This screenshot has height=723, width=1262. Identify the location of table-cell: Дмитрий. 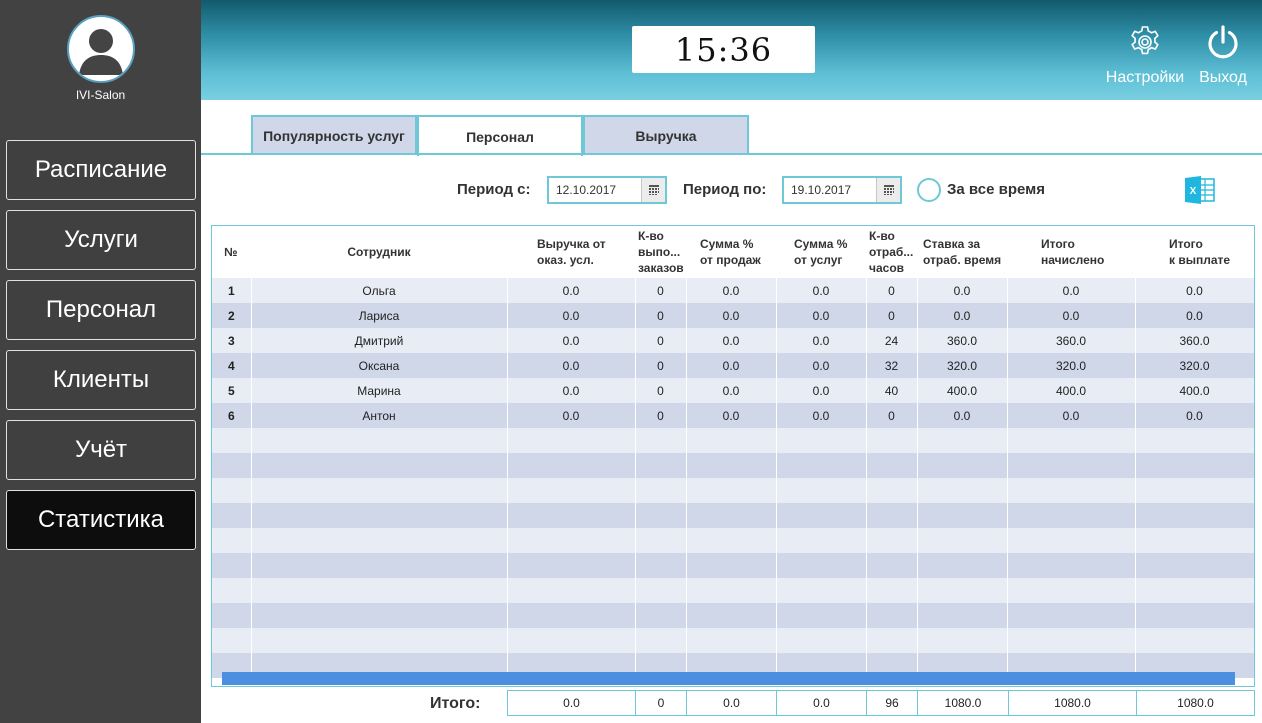
(379, 340).